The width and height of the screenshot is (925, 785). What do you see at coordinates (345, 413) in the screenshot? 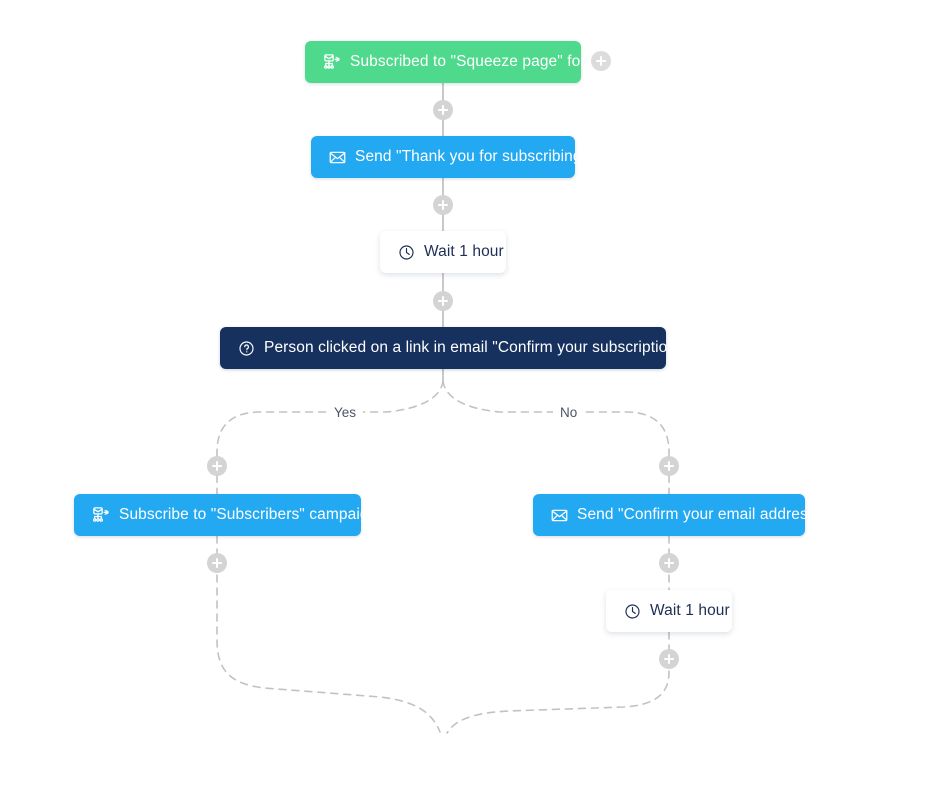
I see `branch-label-yes: Yes` at bounding box center [345, 413].